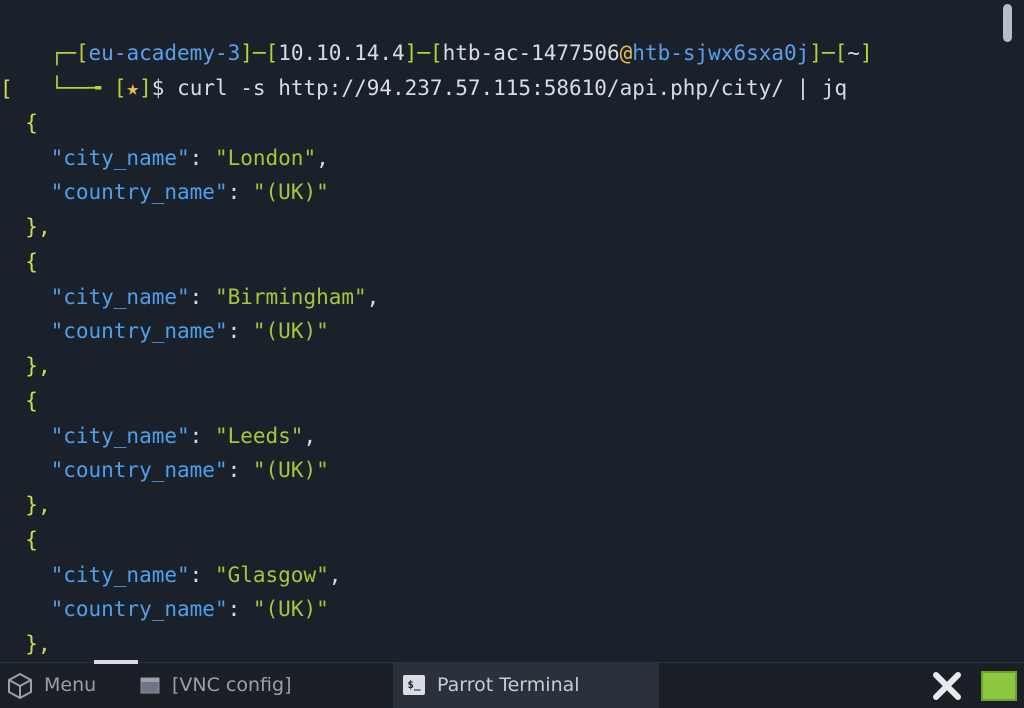 The height and width of the screenshot is (708, 1024). I want to click on json-line-city: "city_name": "Glasgow",, so click(196, 575).